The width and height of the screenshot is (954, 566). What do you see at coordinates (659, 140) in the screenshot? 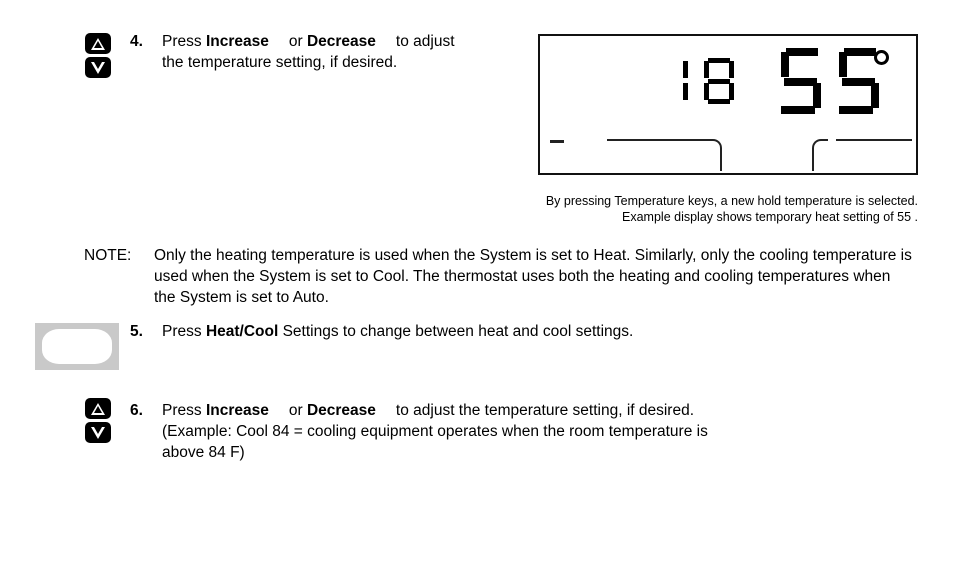
I see `lcd-left-bar` at bounding box center [659, 140].